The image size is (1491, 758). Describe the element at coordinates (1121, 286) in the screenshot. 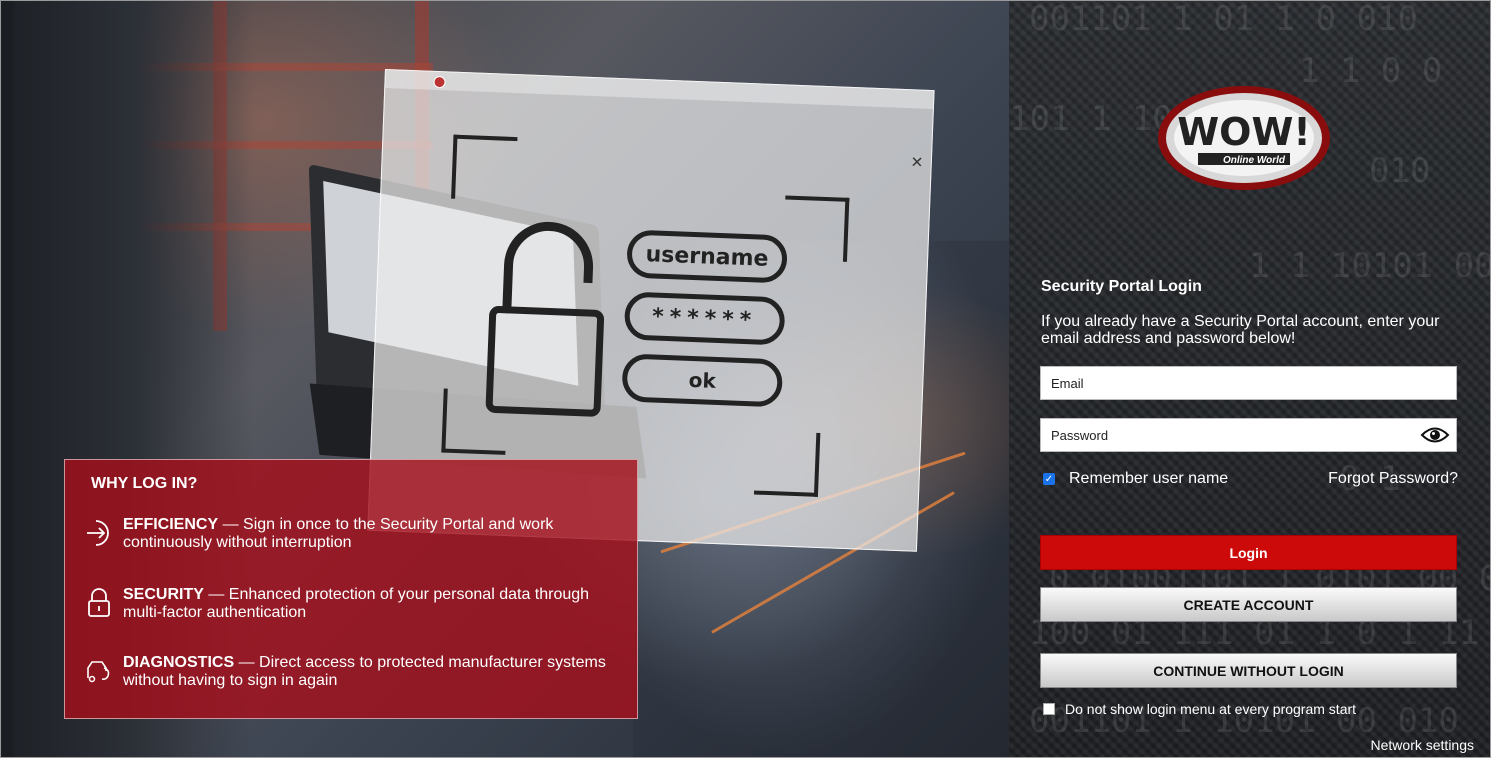

I see `login-title: Security Portal Login` at that location.